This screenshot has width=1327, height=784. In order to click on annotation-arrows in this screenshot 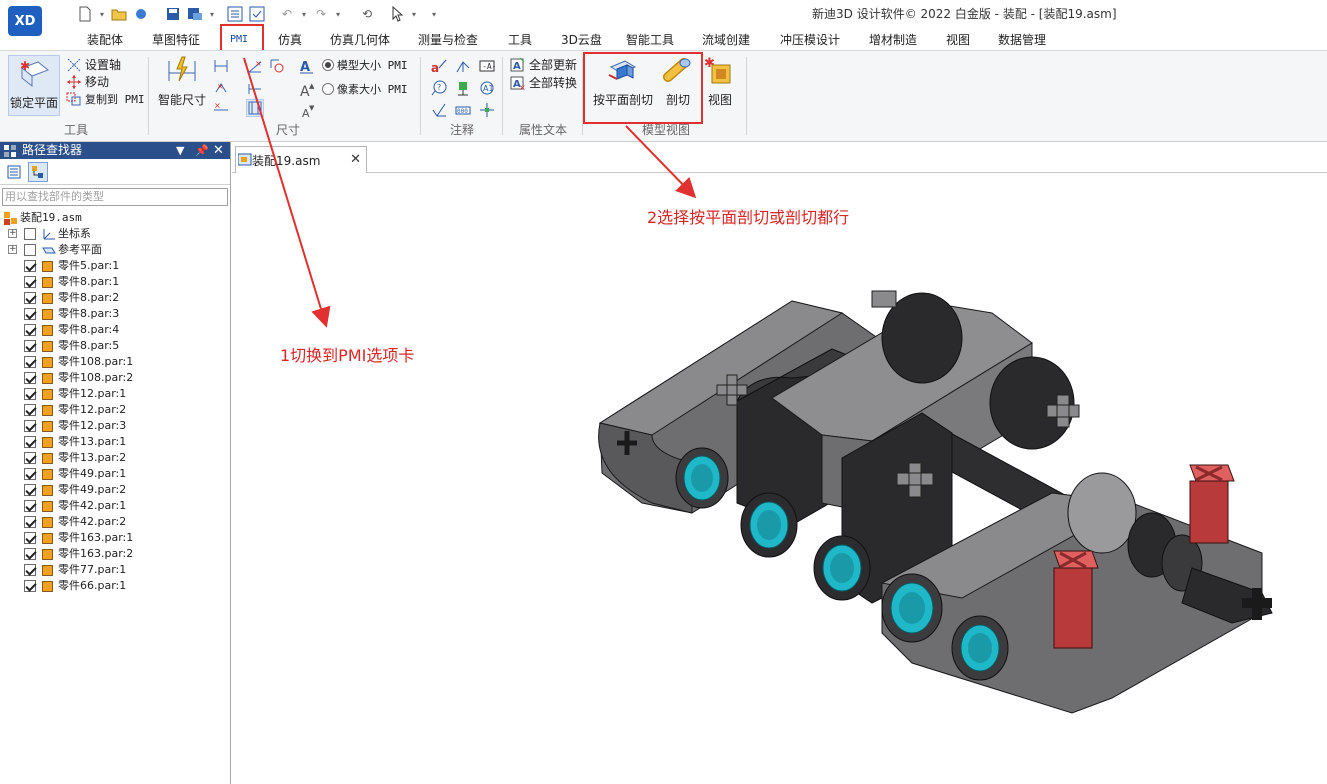, I will do `click(470, 192)`.